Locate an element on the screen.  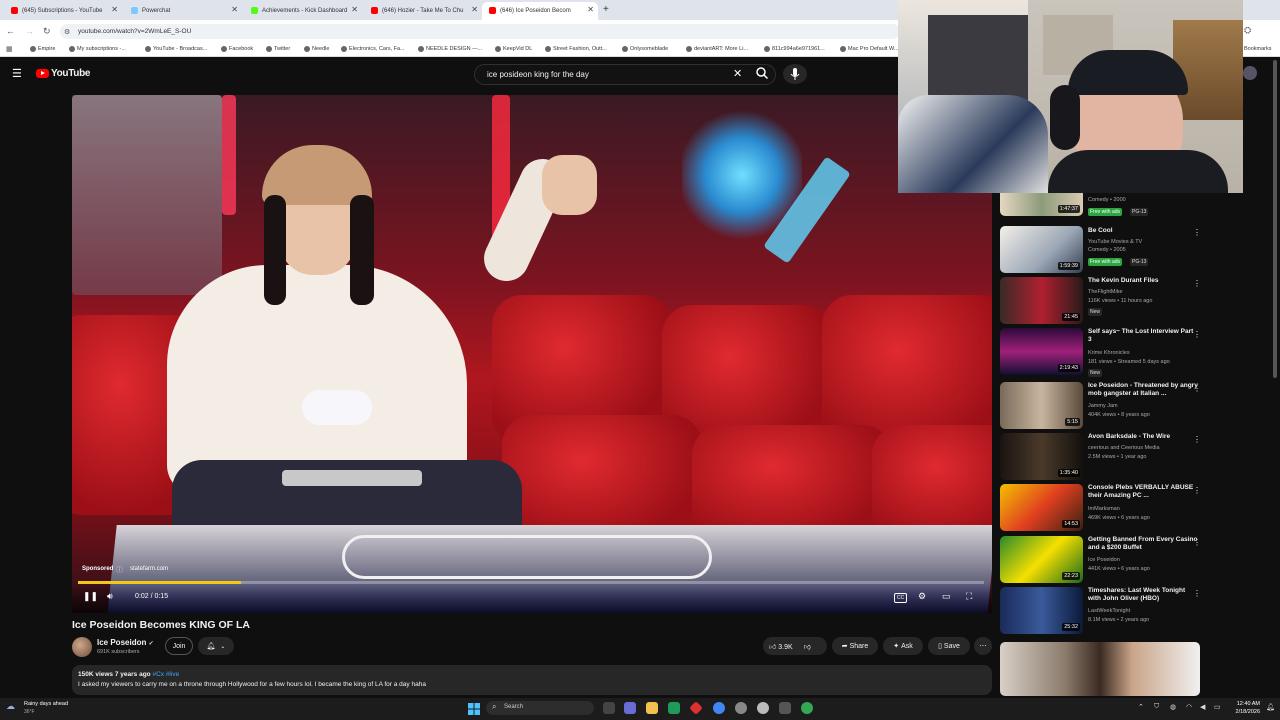
bookmark-item: Empire is located at coordinates (42, 49).